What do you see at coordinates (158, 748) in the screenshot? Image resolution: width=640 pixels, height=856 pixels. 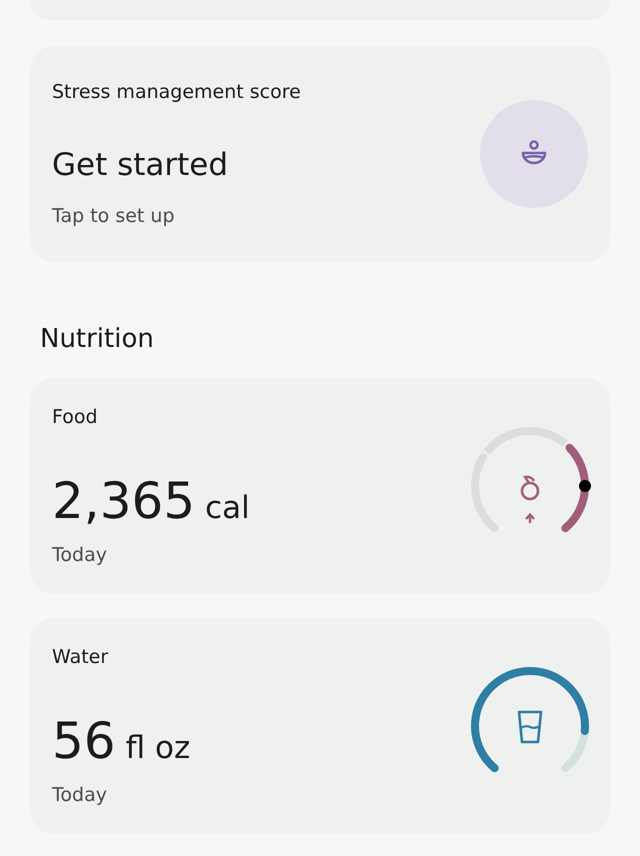 I see `water-unit: fl oz` at bounding box center [158, 748].